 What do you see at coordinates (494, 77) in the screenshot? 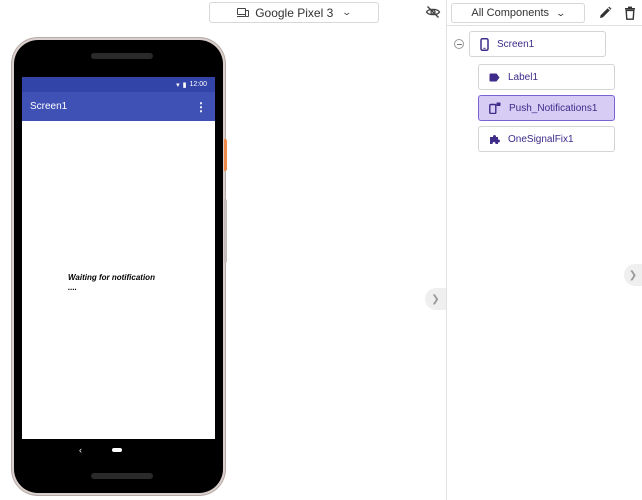
I see `label-tag-icon` at bounding box center [494, 77].